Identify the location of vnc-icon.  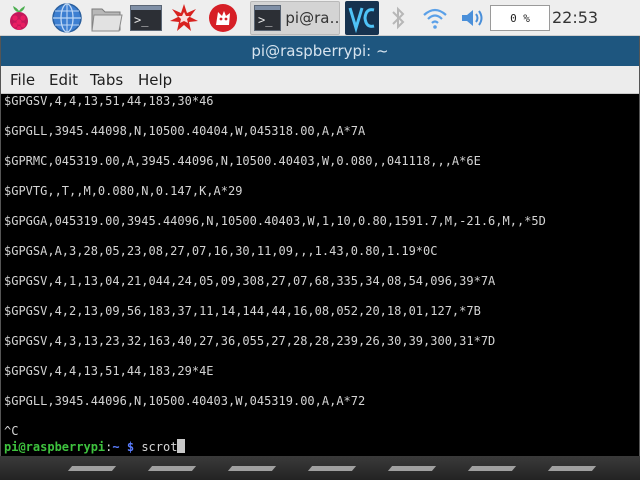
(362, 18).